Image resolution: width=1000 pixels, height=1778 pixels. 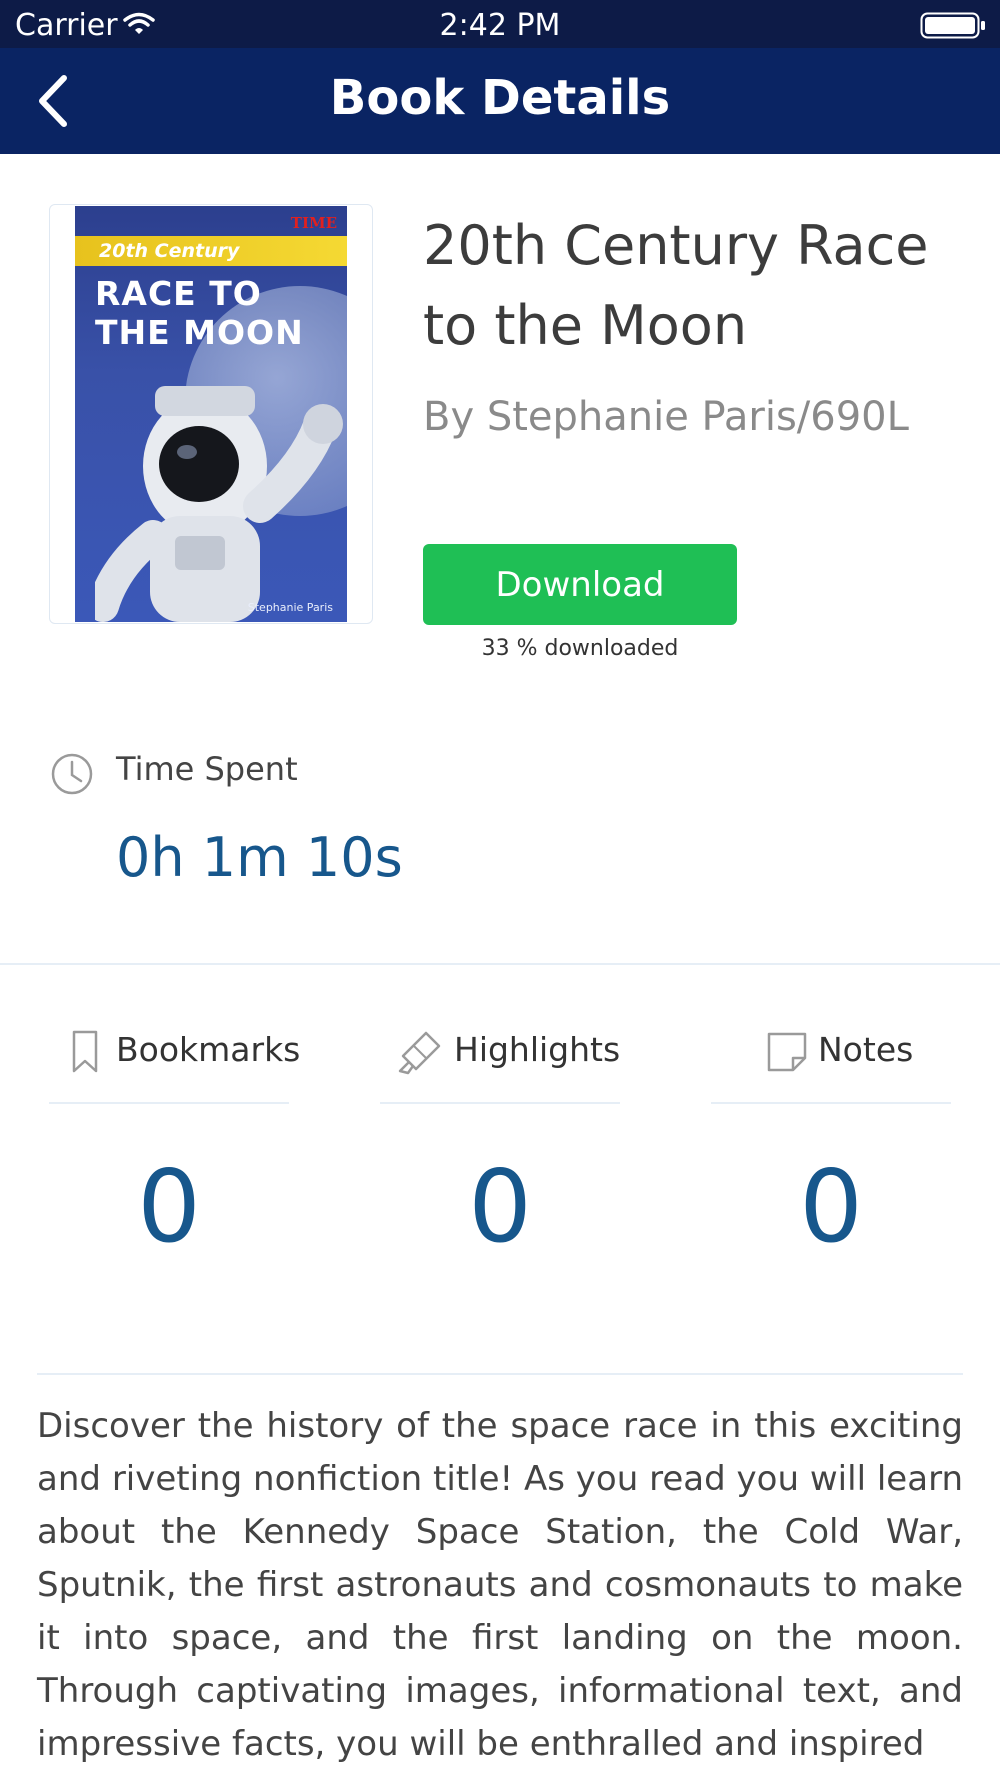 I want to click on notes-stat: Notes 0, so click(x=831, y=1142).